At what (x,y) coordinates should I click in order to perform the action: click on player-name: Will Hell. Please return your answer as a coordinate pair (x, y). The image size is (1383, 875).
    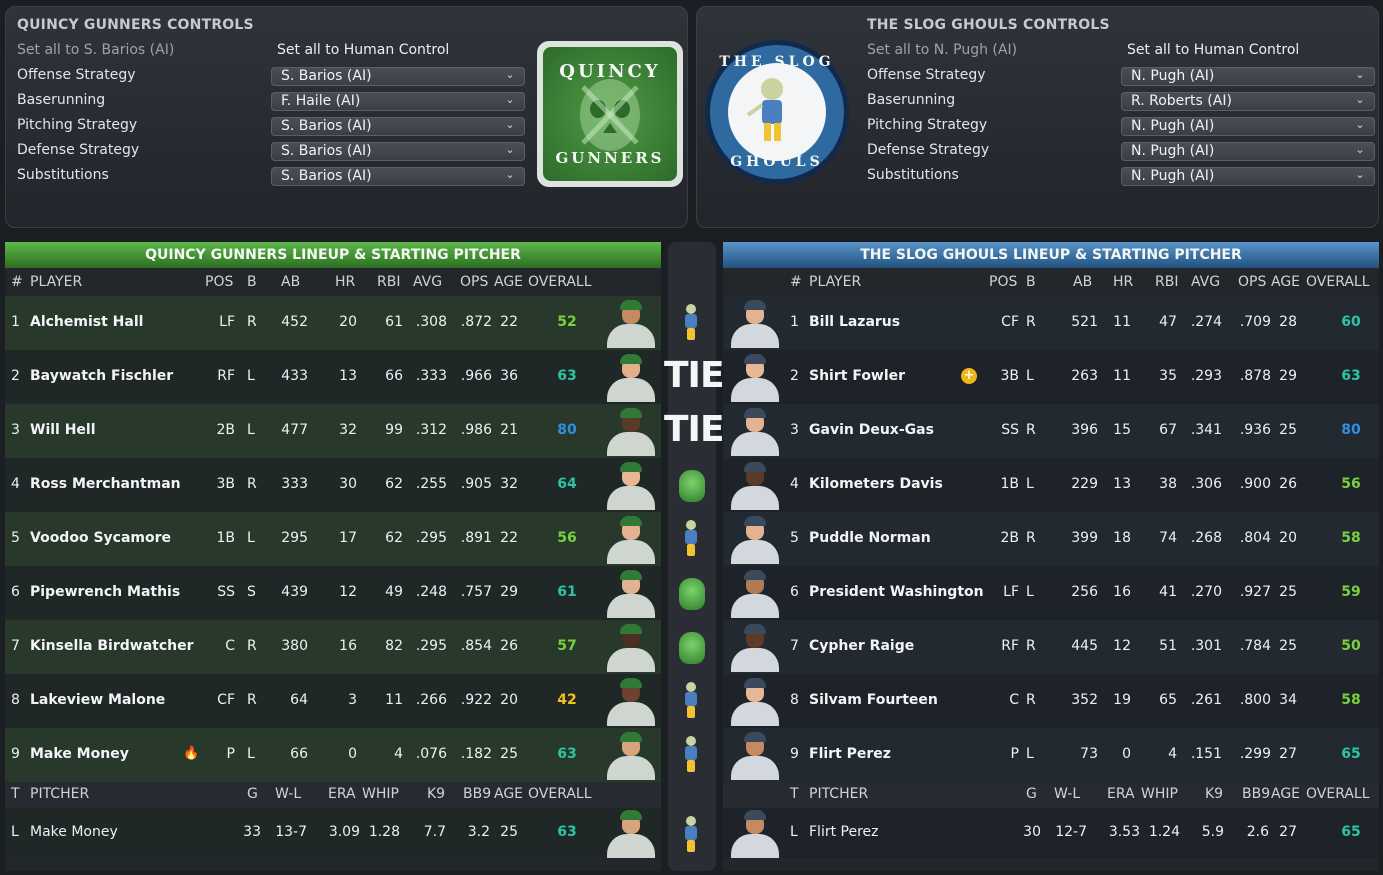
    Looking at the image, I should click on (63, 430).